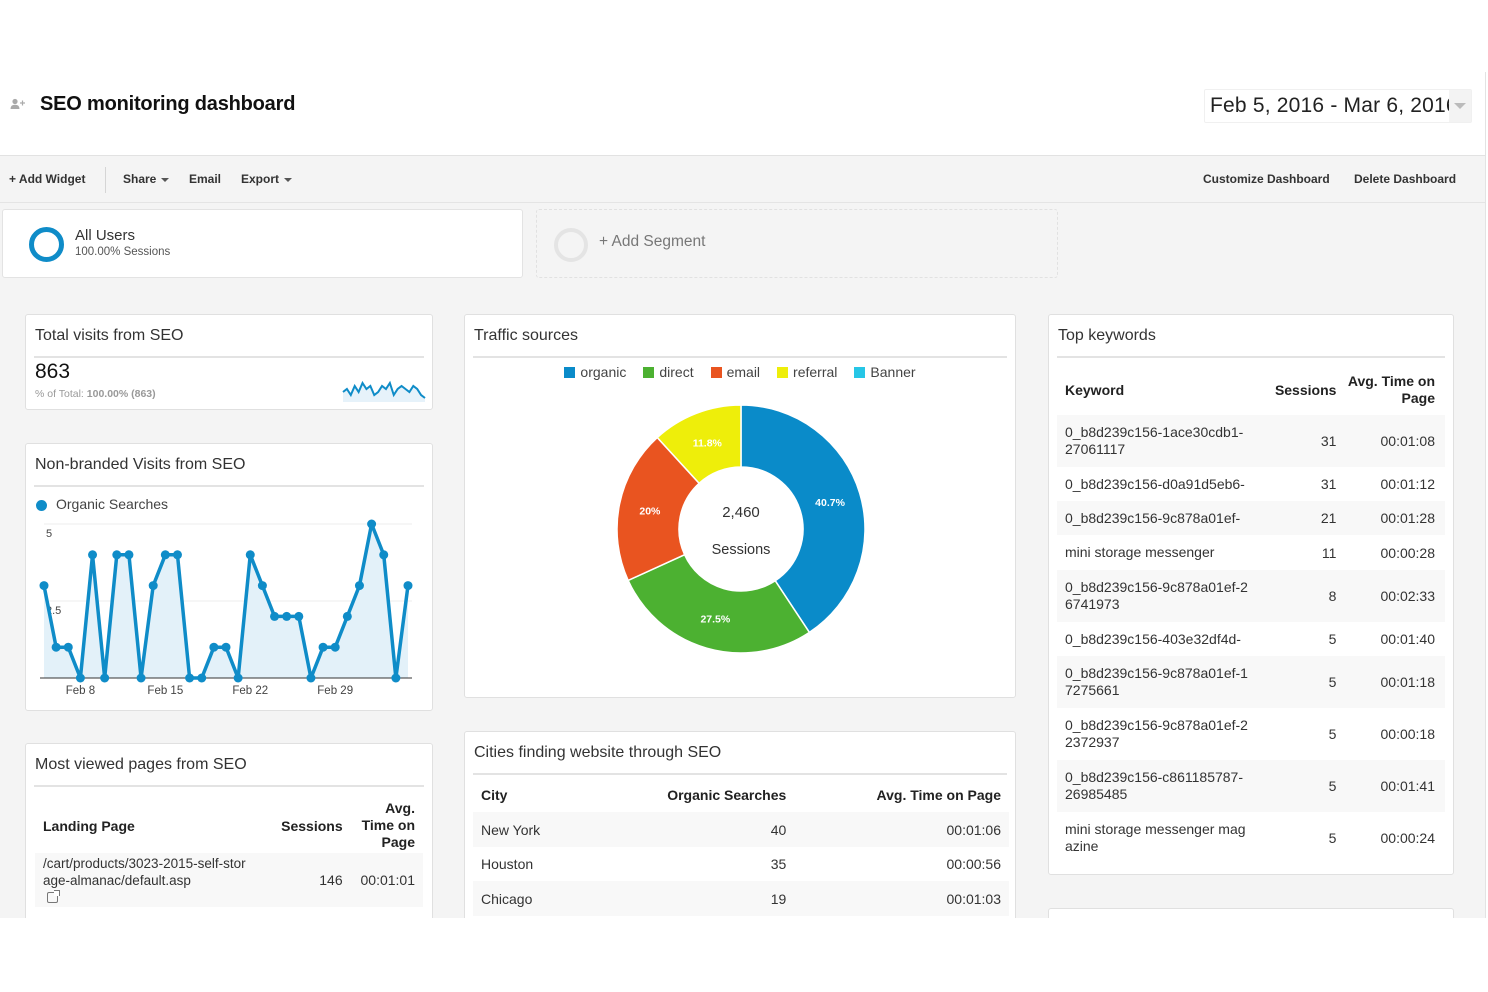  I want to click on metric-value: 863, so click(53, 371).